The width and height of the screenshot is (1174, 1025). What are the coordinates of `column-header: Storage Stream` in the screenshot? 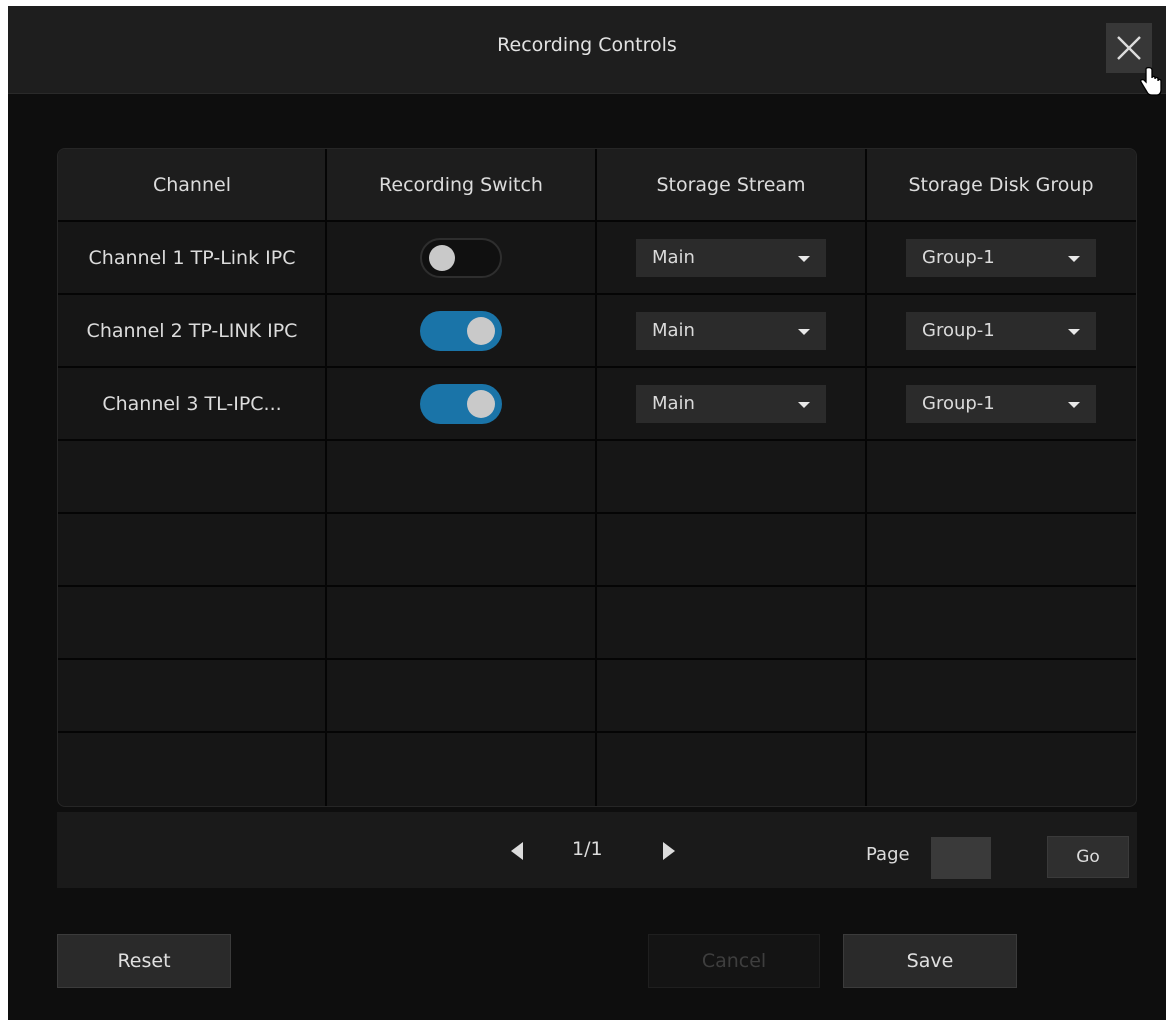 It's located at (731, 185).